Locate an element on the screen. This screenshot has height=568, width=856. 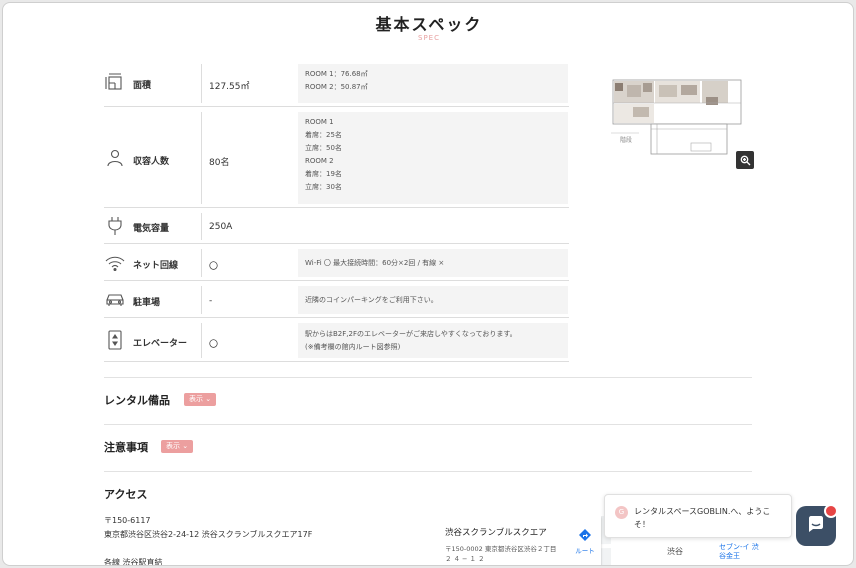
spec-label-power: 電気容量 is located at coordinates (151, 229).